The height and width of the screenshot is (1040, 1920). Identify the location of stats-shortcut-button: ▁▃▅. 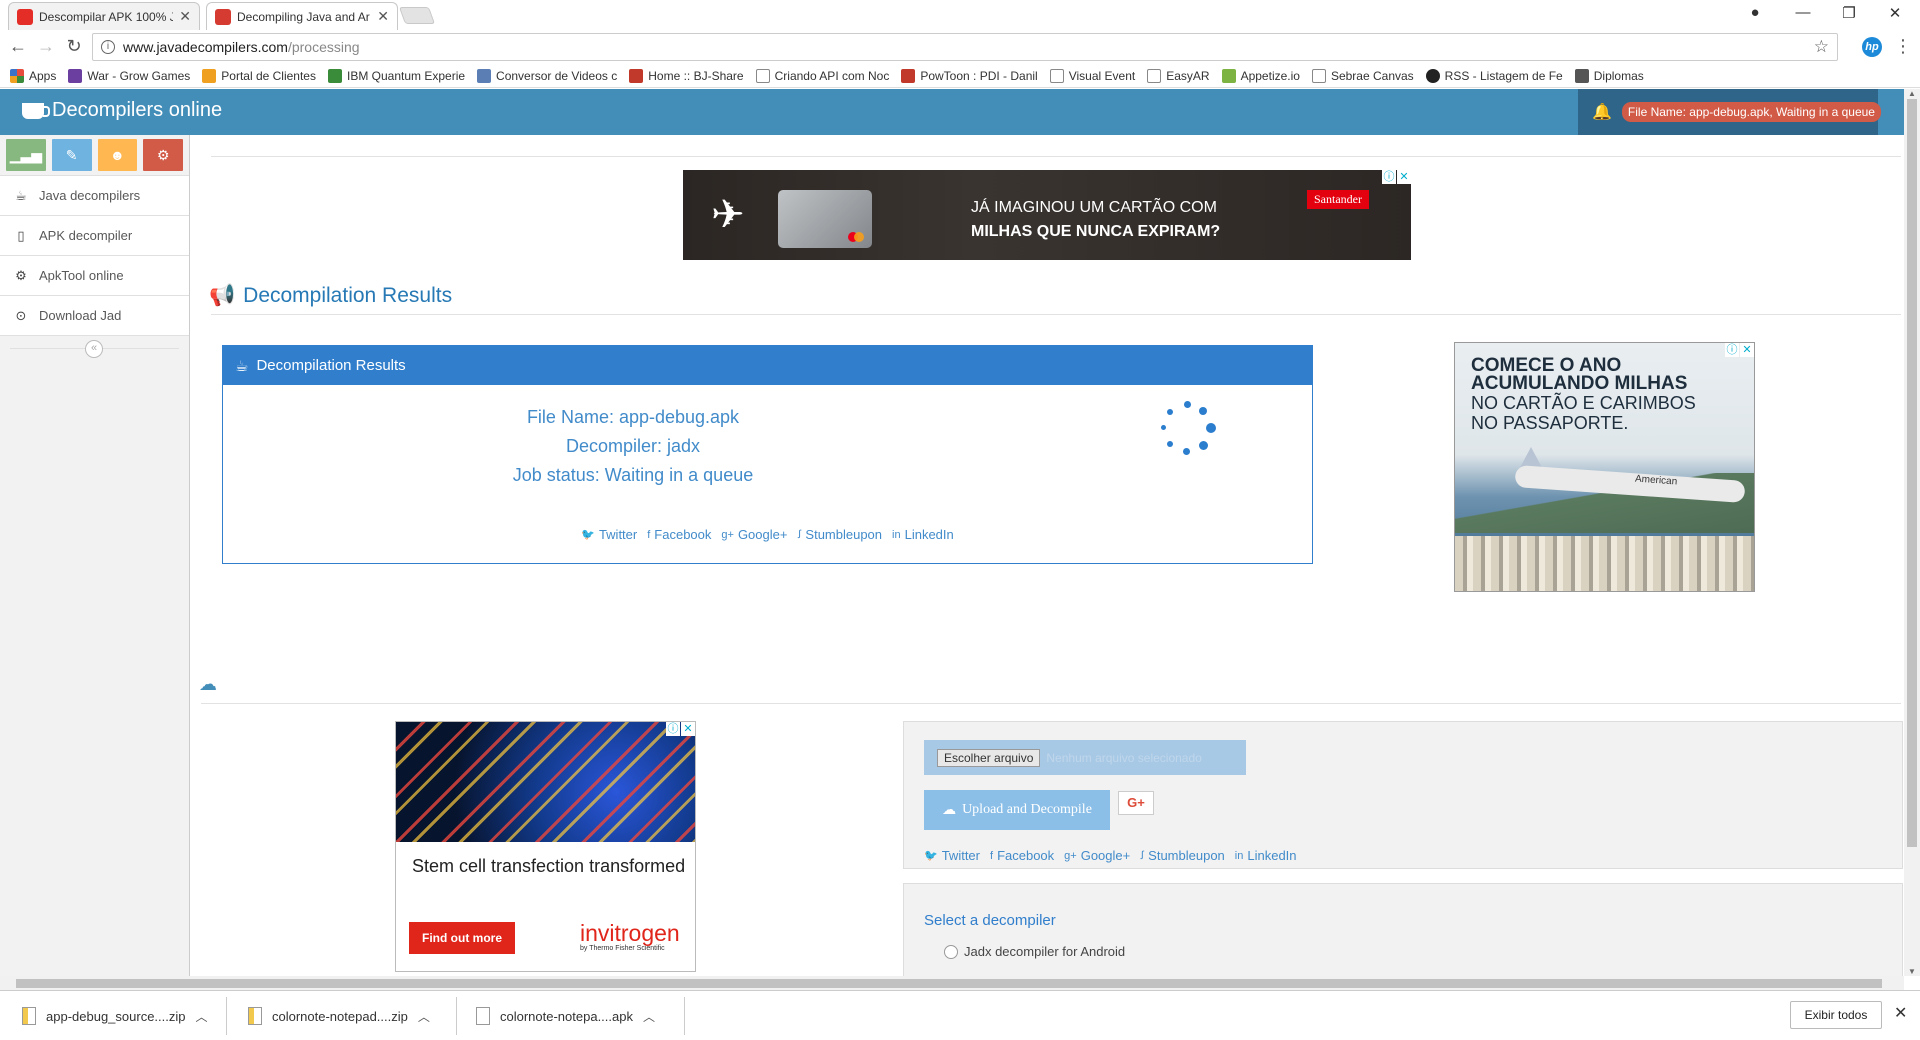
(26, 155).